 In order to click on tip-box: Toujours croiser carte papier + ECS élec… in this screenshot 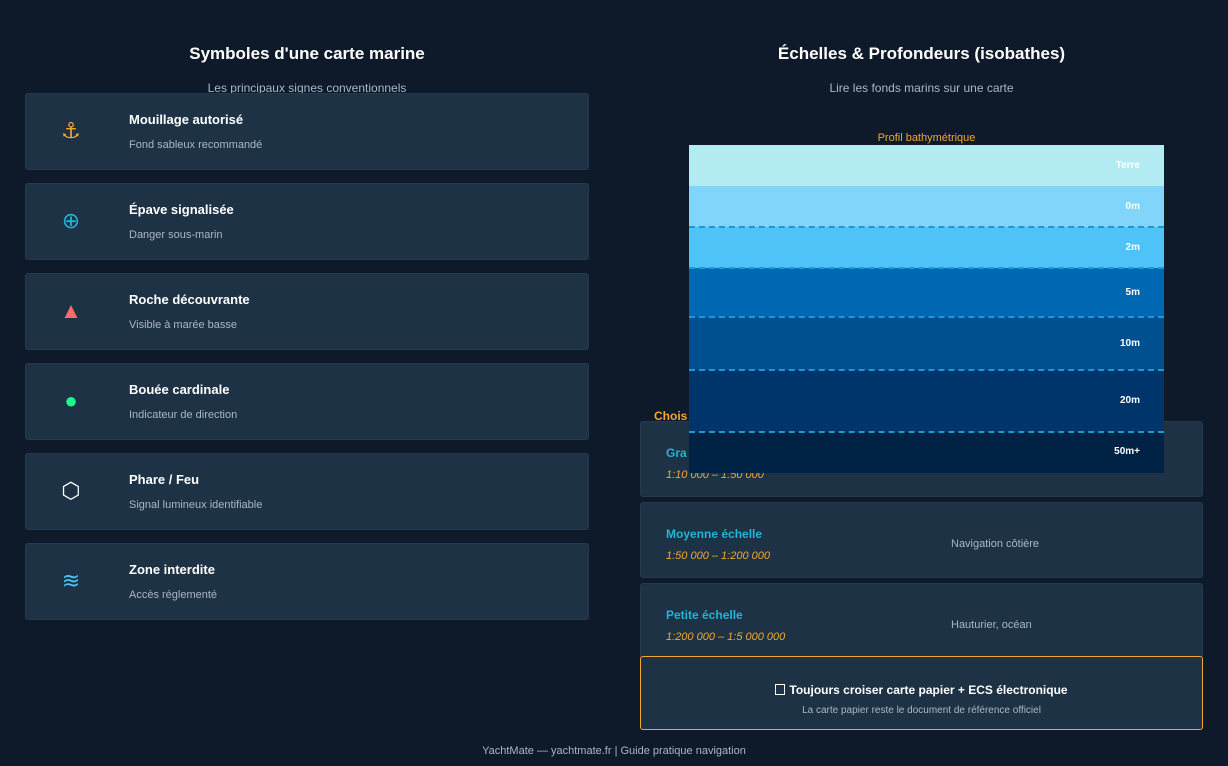, I will do `click(921, 693)`.